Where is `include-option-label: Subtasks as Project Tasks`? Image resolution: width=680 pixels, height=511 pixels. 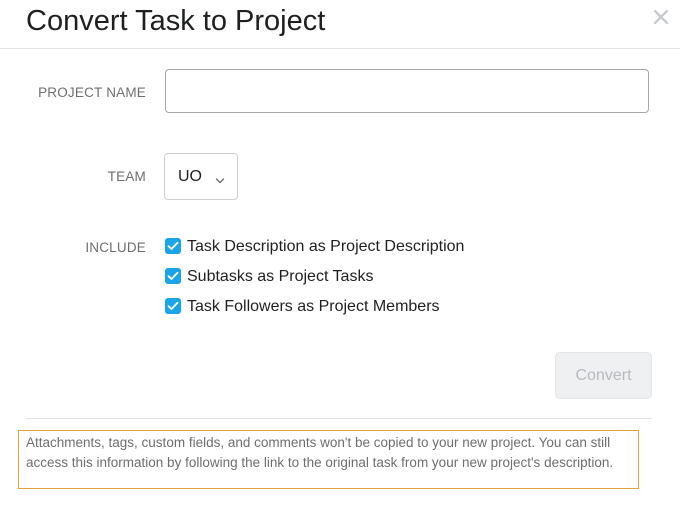 include-option-label: Subtasks as Project Tasks is located at coordinates (280, 276).